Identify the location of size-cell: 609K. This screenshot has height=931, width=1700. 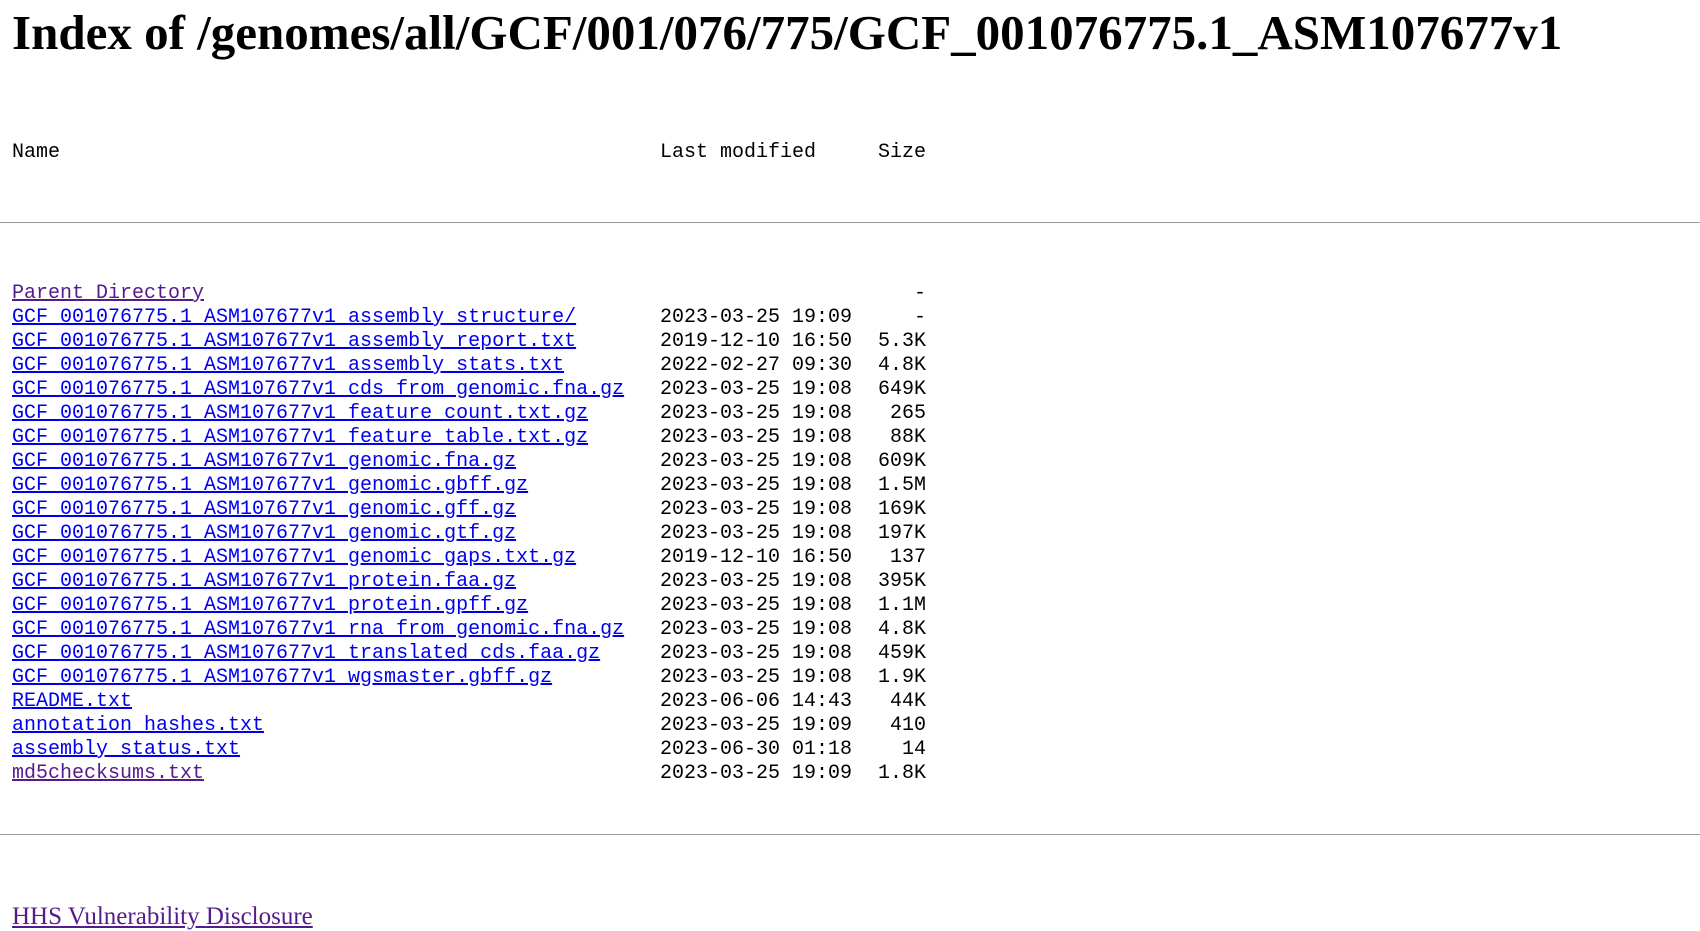
(901, 461).